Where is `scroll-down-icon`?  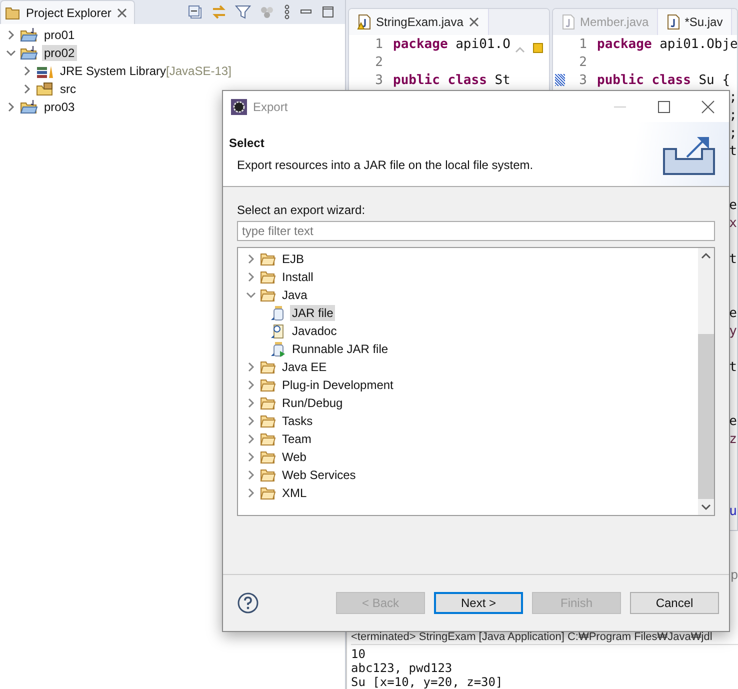
scroll-down-icon is located at coordinates (706, 507).